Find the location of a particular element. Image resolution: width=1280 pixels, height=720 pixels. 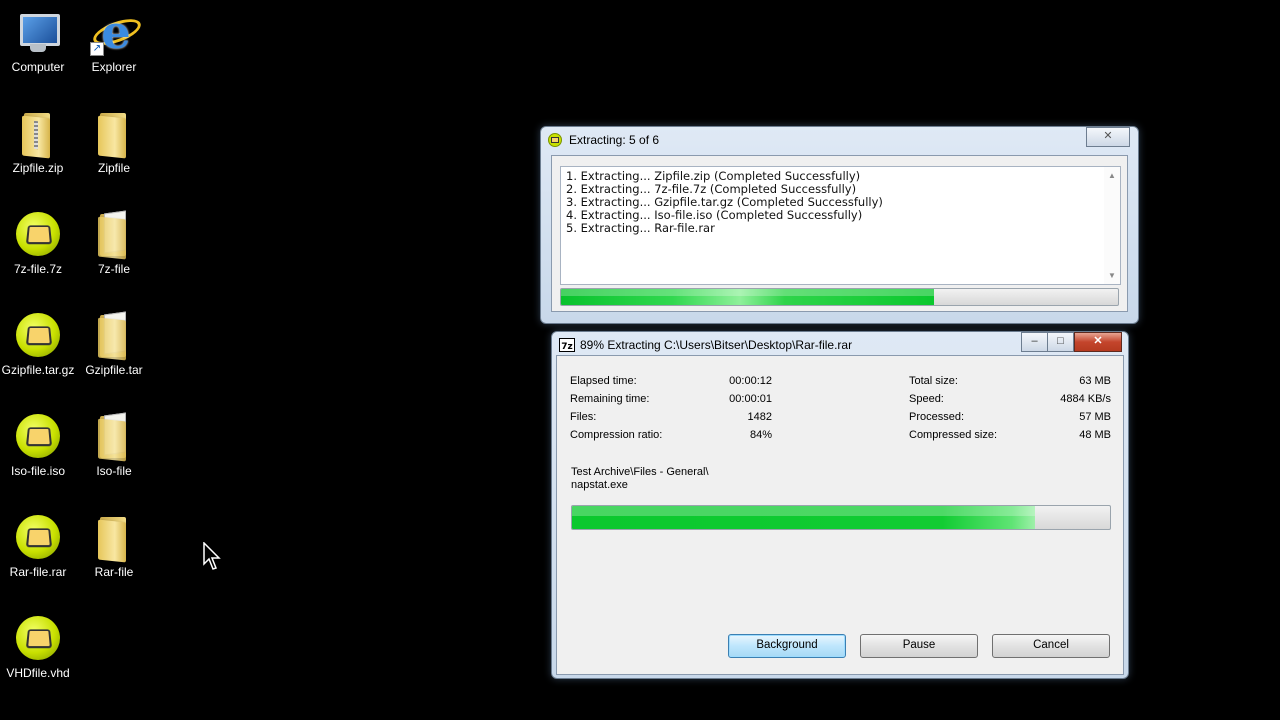

log-line: 5. Extracting... Rar-file.rar is located at coordinates (640, 228).